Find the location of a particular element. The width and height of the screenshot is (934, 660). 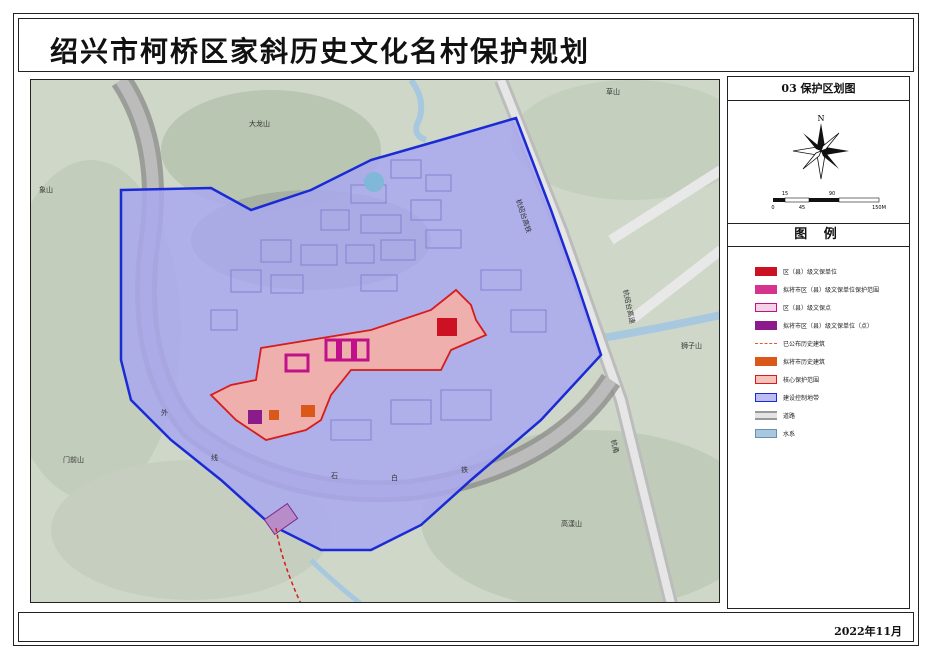

legend-item: 拟将市区（县）级文保单位保护范围 is located at coordinates (830, 289).